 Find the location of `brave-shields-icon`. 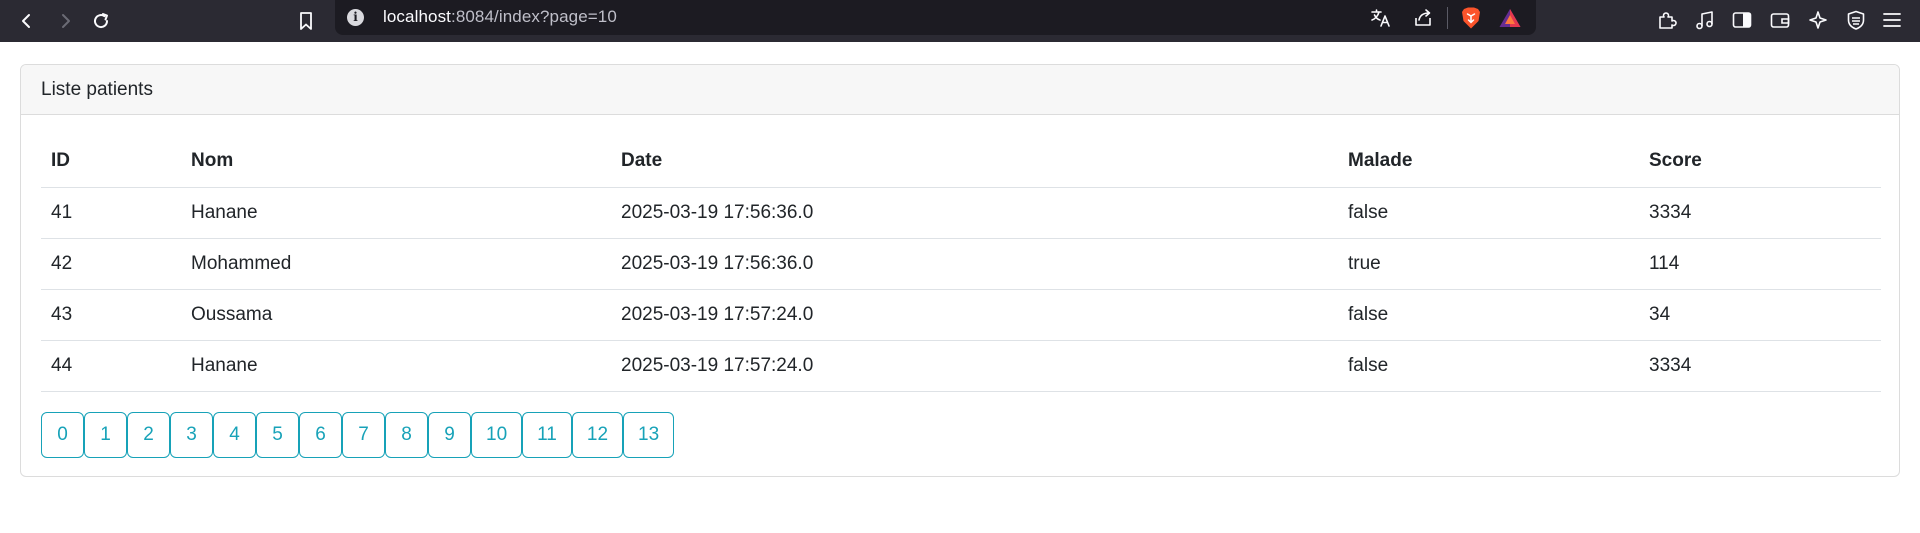

brave-shields-icon is located at coordinates (1471, 18).